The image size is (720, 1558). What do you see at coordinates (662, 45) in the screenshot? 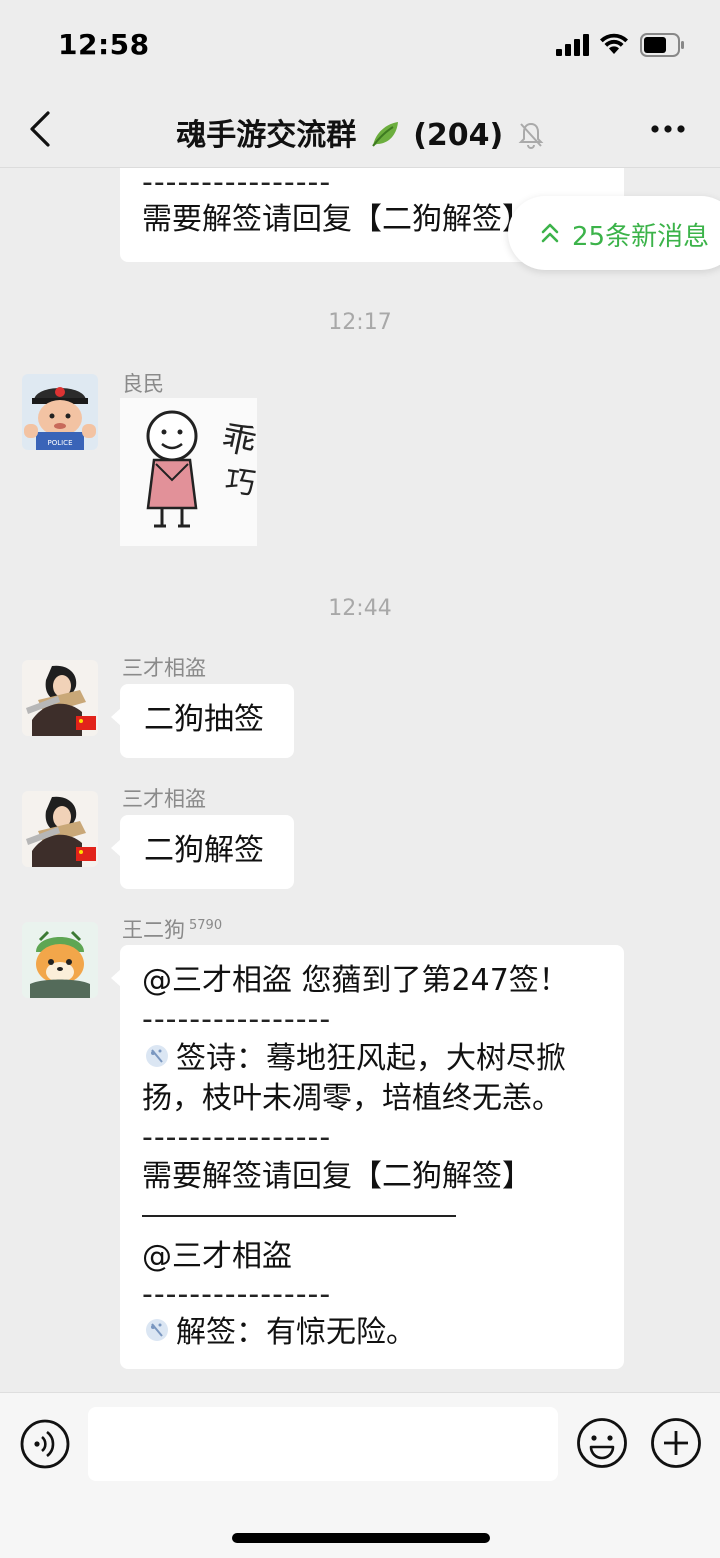
I see `battery-icon` at bounding box center [662, 45].